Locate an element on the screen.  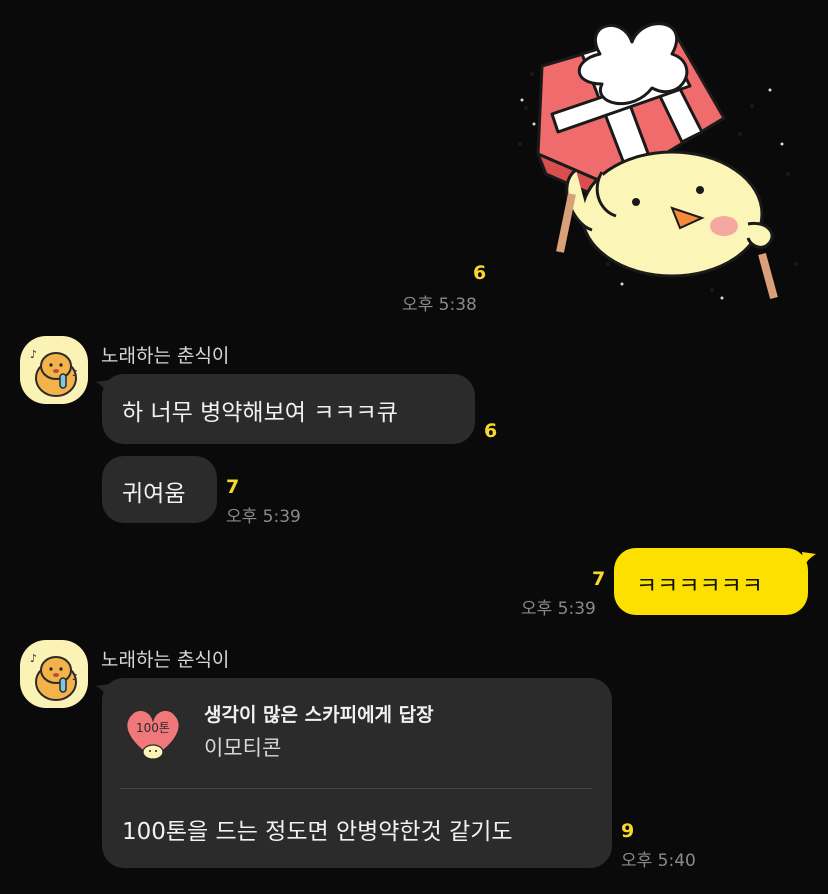
thumb-text: 100톤 is located at coordinates (153, 728).